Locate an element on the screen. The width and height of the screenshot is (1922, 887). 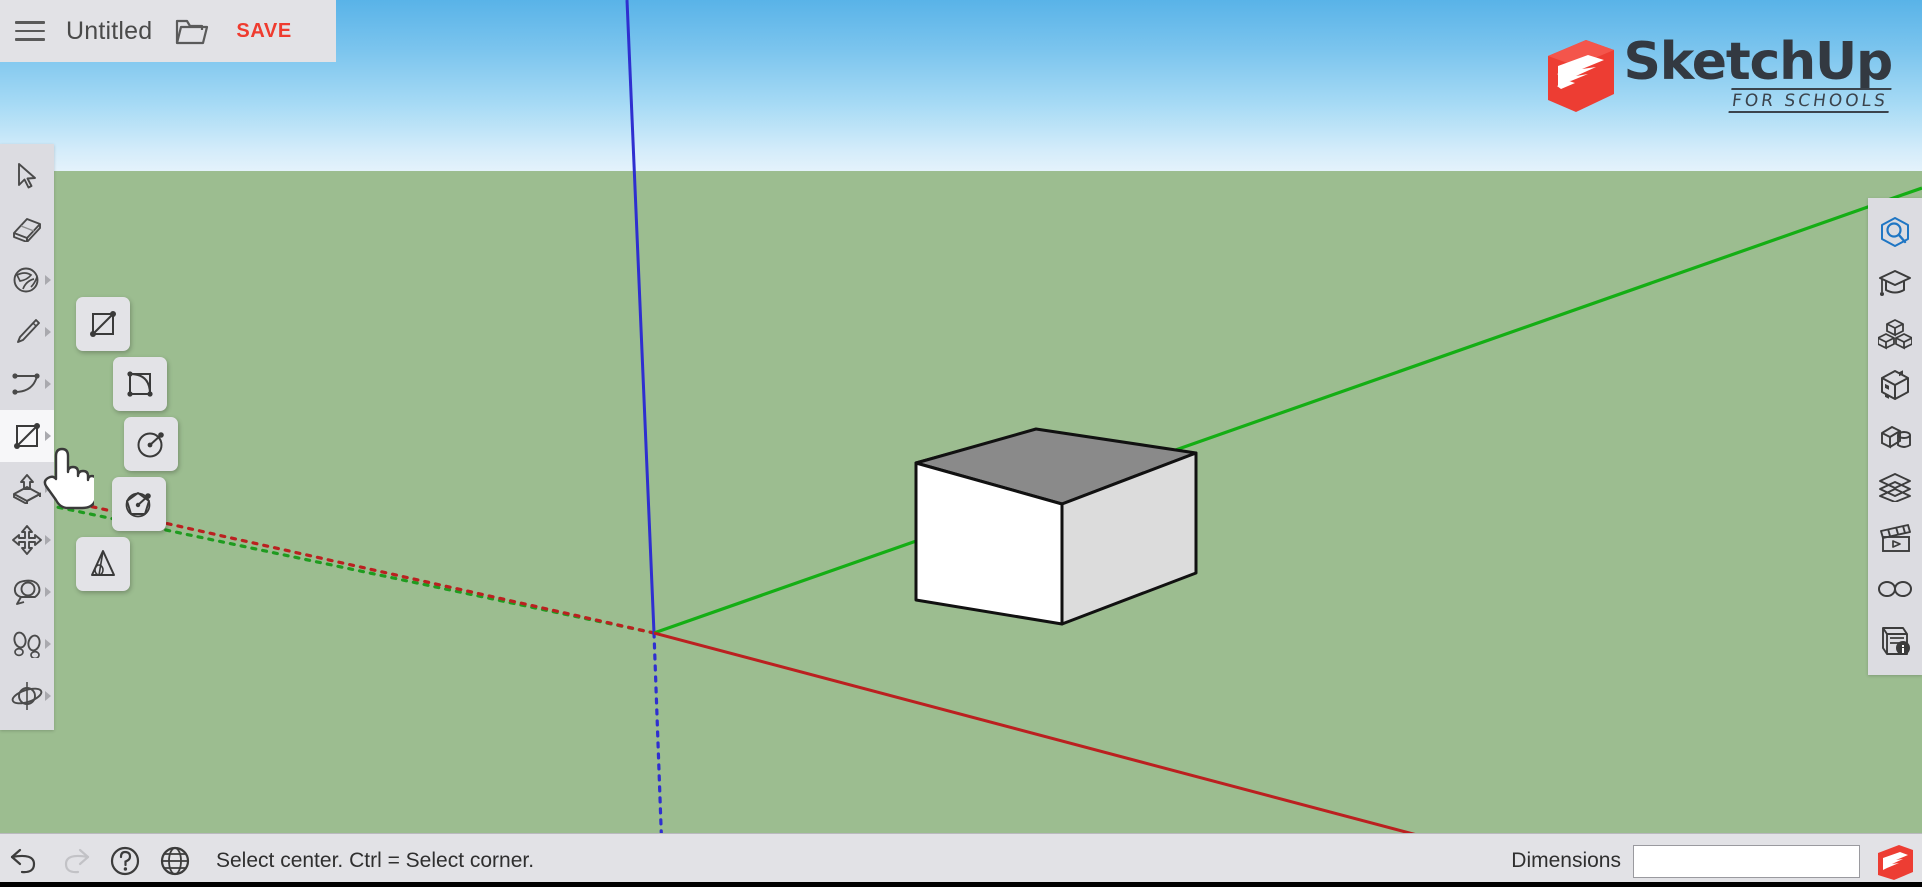
materials-cube-icon is located at coordinates (1895, 384).